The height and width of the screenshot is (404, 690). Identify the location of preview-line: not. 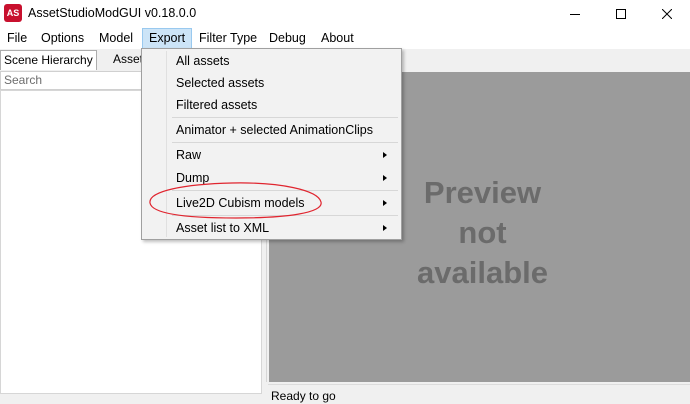
(482, 232).